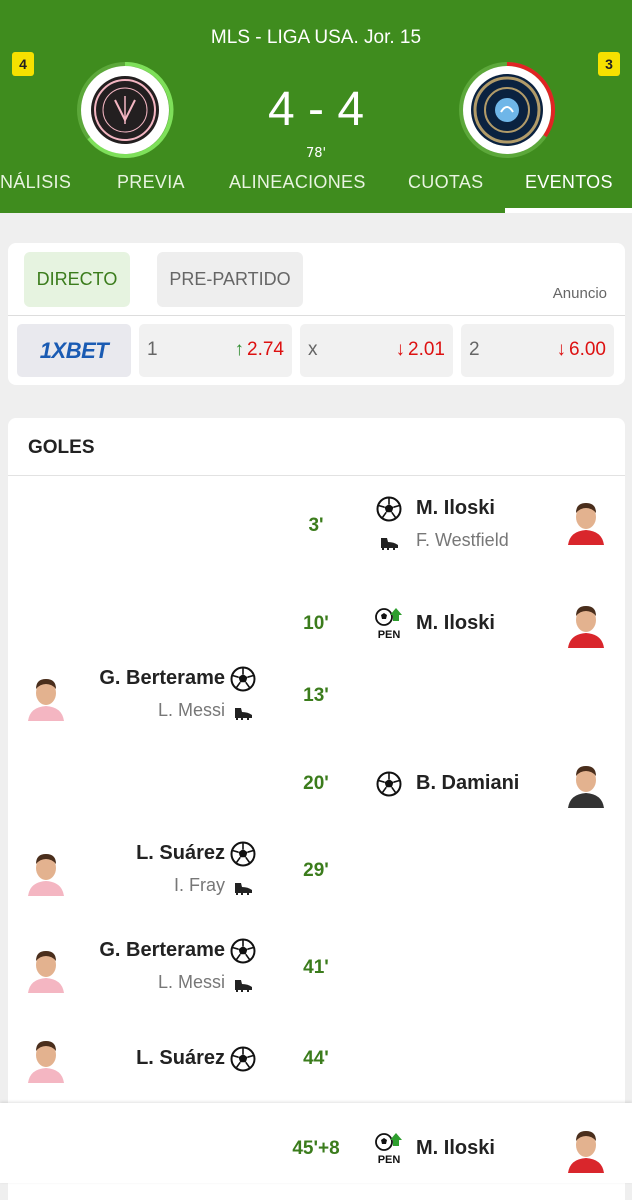 Image resolution: width=632 pixels, height=1200 pixels. Describe the element at coordinates (579, 293) in the screenshot. I see `ad-label: Anuncio` at that location.